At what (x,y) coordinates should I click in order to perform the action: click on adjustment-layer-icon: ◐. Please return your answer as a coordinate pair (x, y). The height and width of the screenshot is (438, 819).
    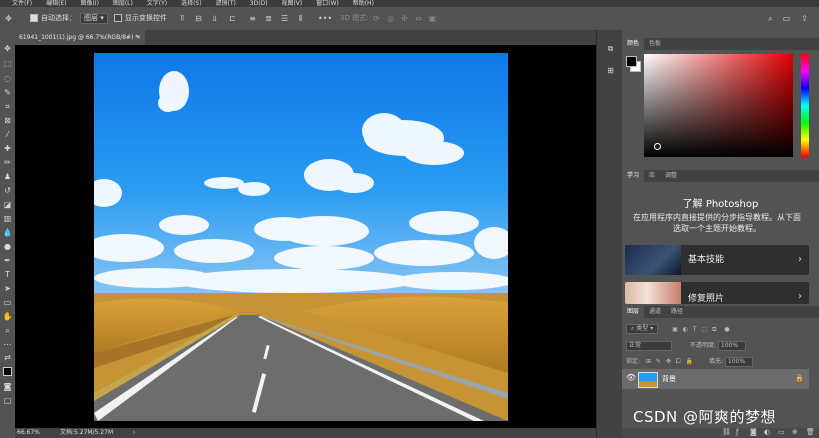
    Looking at the image, I should click on (767, 432).